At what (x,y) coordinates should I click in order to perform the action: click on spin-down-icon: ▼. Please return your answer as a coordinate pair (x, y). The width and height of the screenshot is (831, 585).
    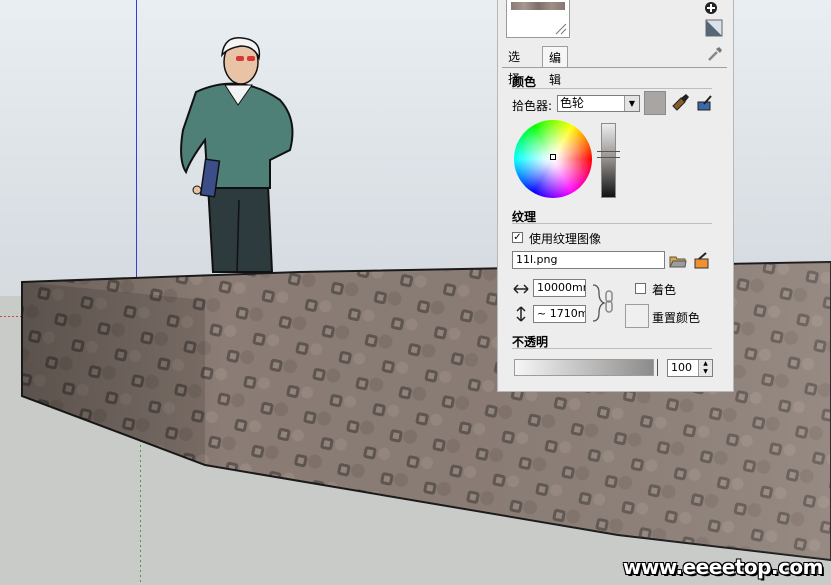
    Looking at the image, I should click on (705, 372).